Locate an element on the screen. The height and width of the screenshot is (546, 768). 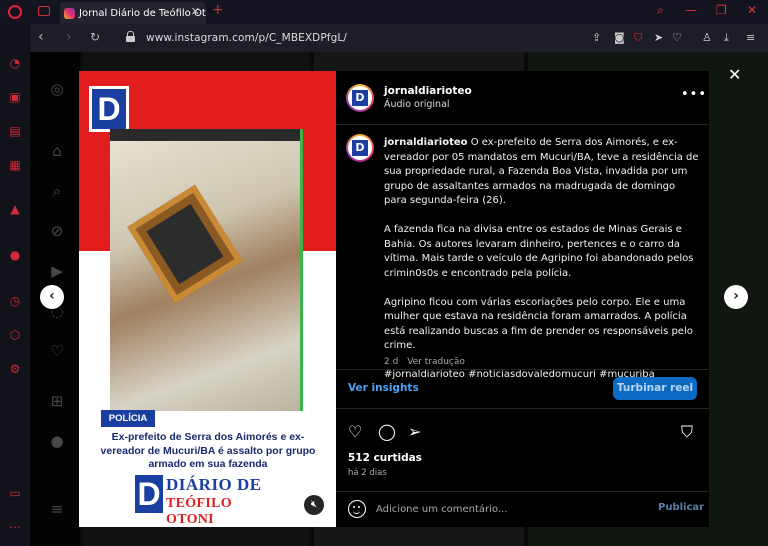
brand-logo-small: D is located at coordinates (109, 109).